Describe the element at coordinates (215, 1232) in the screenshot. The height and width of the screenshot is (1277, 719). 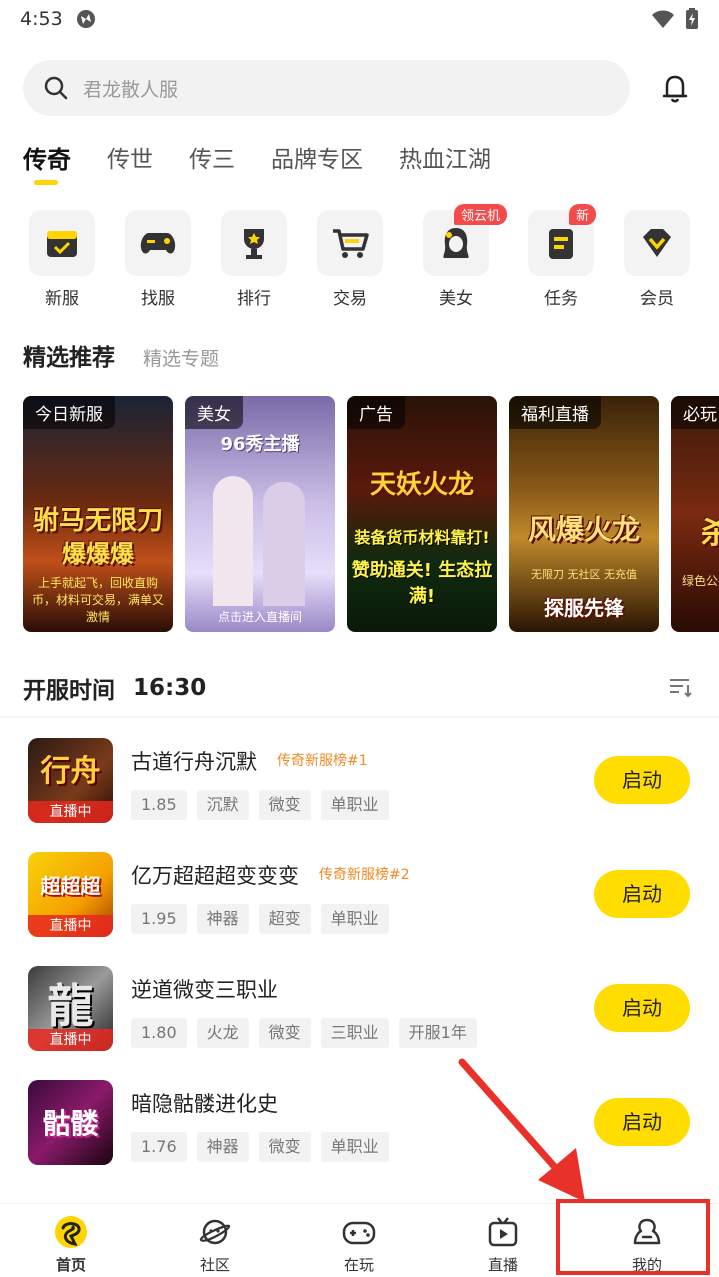
I see `planet-icon` at that location.